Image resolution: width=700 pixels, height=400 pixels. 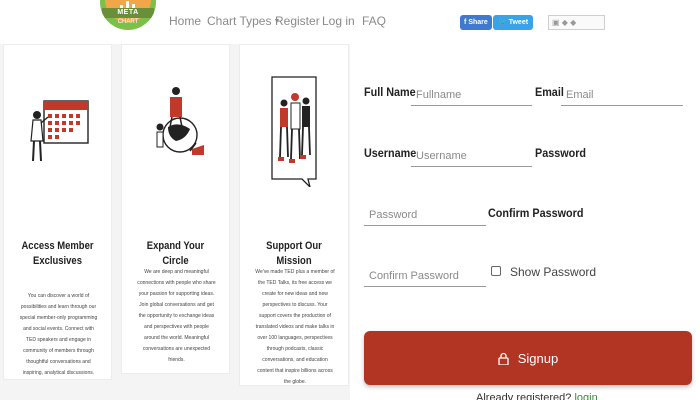 I want to click on already-registered-text: Already registered? login, so click(x=537, y=396).